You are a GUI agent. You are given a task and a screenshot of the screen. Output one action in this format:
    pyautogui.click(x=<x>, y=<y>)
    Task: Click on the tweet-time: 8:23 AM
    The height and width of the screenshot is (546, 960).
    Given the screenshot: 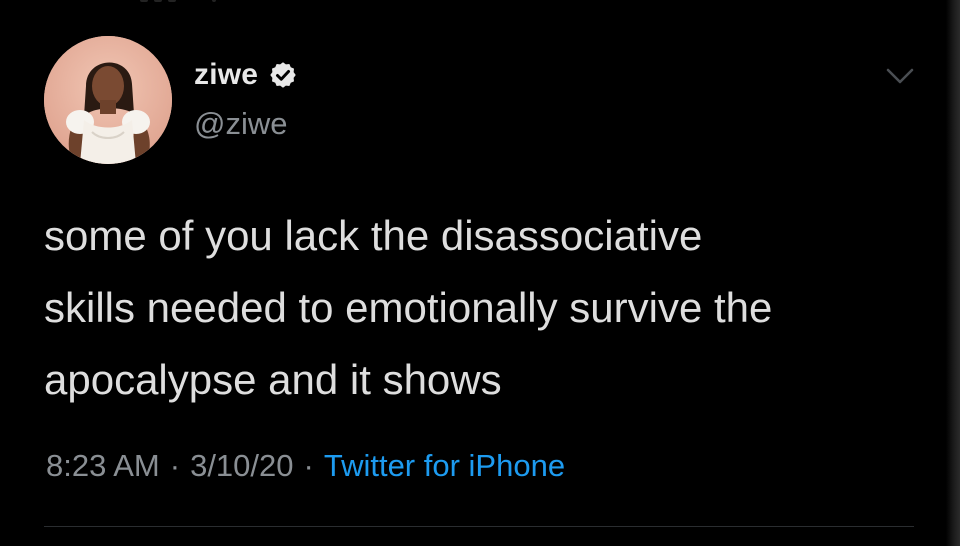 What is the action you would take?
    pyautogui.click(x=103, y=465)
    